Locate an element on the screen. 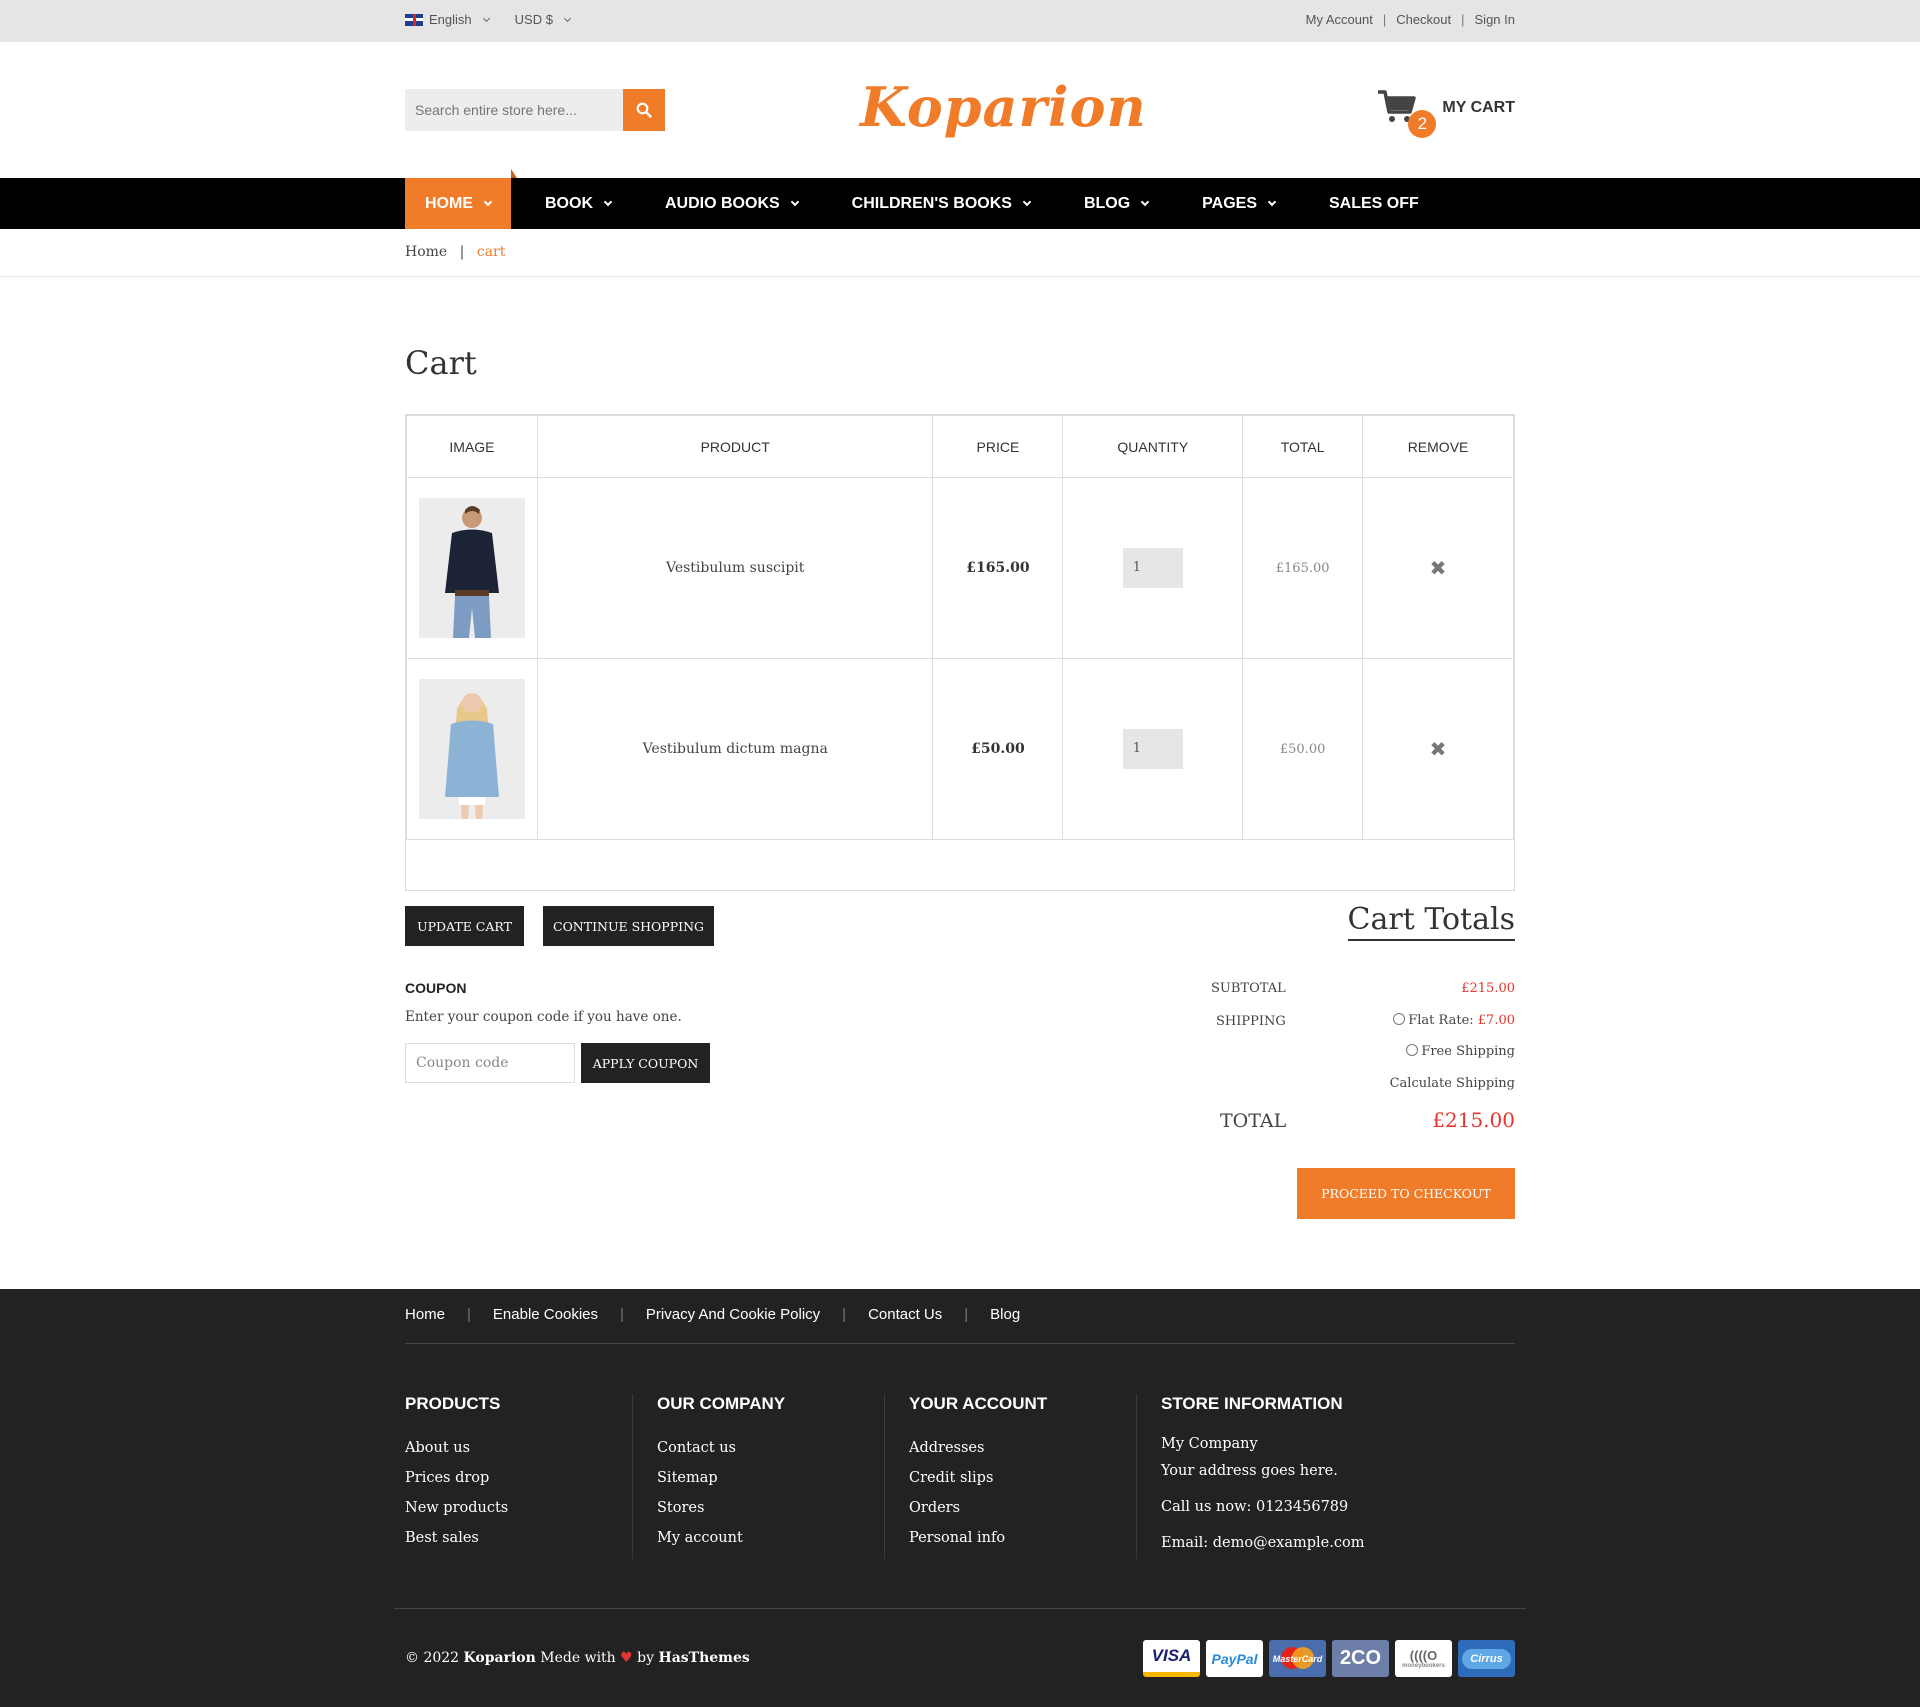 The width and height of the screenshot is (1920, 1707). currency-label: USD $ is located at coordinates (533, 19).